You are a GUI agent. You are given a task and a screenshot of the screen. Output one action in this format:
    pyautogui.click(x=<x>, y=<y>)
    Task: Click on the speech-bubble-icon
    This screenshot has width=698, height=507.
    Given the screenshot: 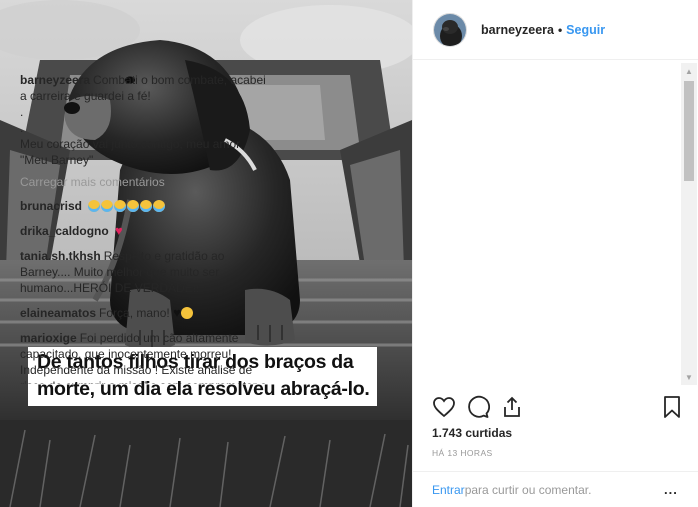 What is the action you would take?
    pyautogui.click(x=479, y=408)
    